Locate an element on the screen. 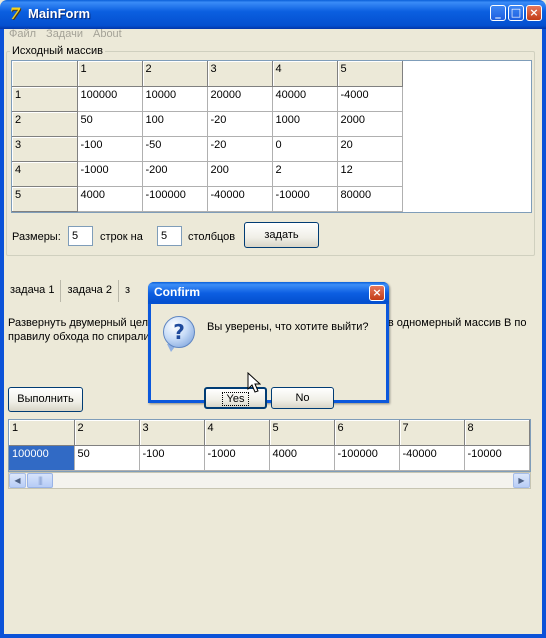 This screenshot has height=638, width=546. dialog-titlebar: Confirm × is located at coordinates (268, 293).